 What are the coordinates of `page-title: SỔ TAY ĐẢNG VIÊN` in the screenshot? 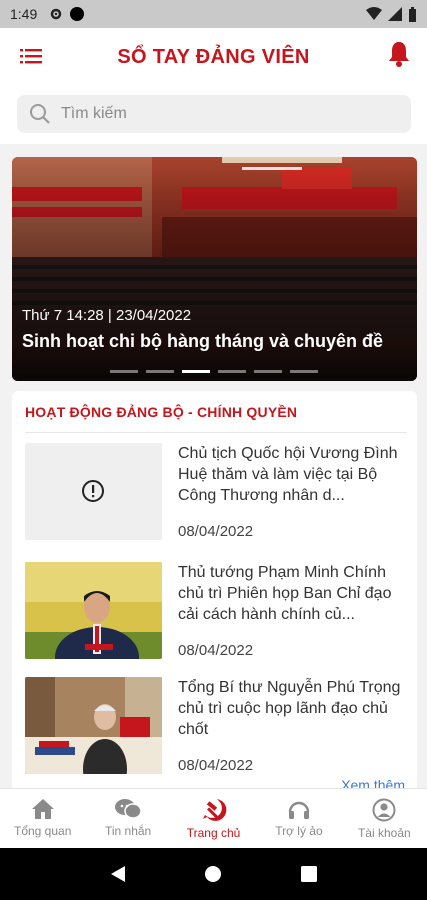 It's located at (213, 56).